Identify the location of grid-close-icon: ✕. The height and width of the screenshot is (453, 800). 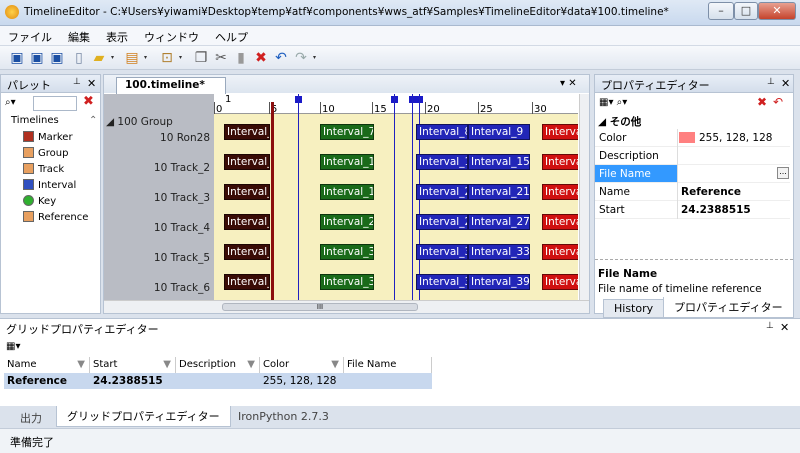
(784, 327).